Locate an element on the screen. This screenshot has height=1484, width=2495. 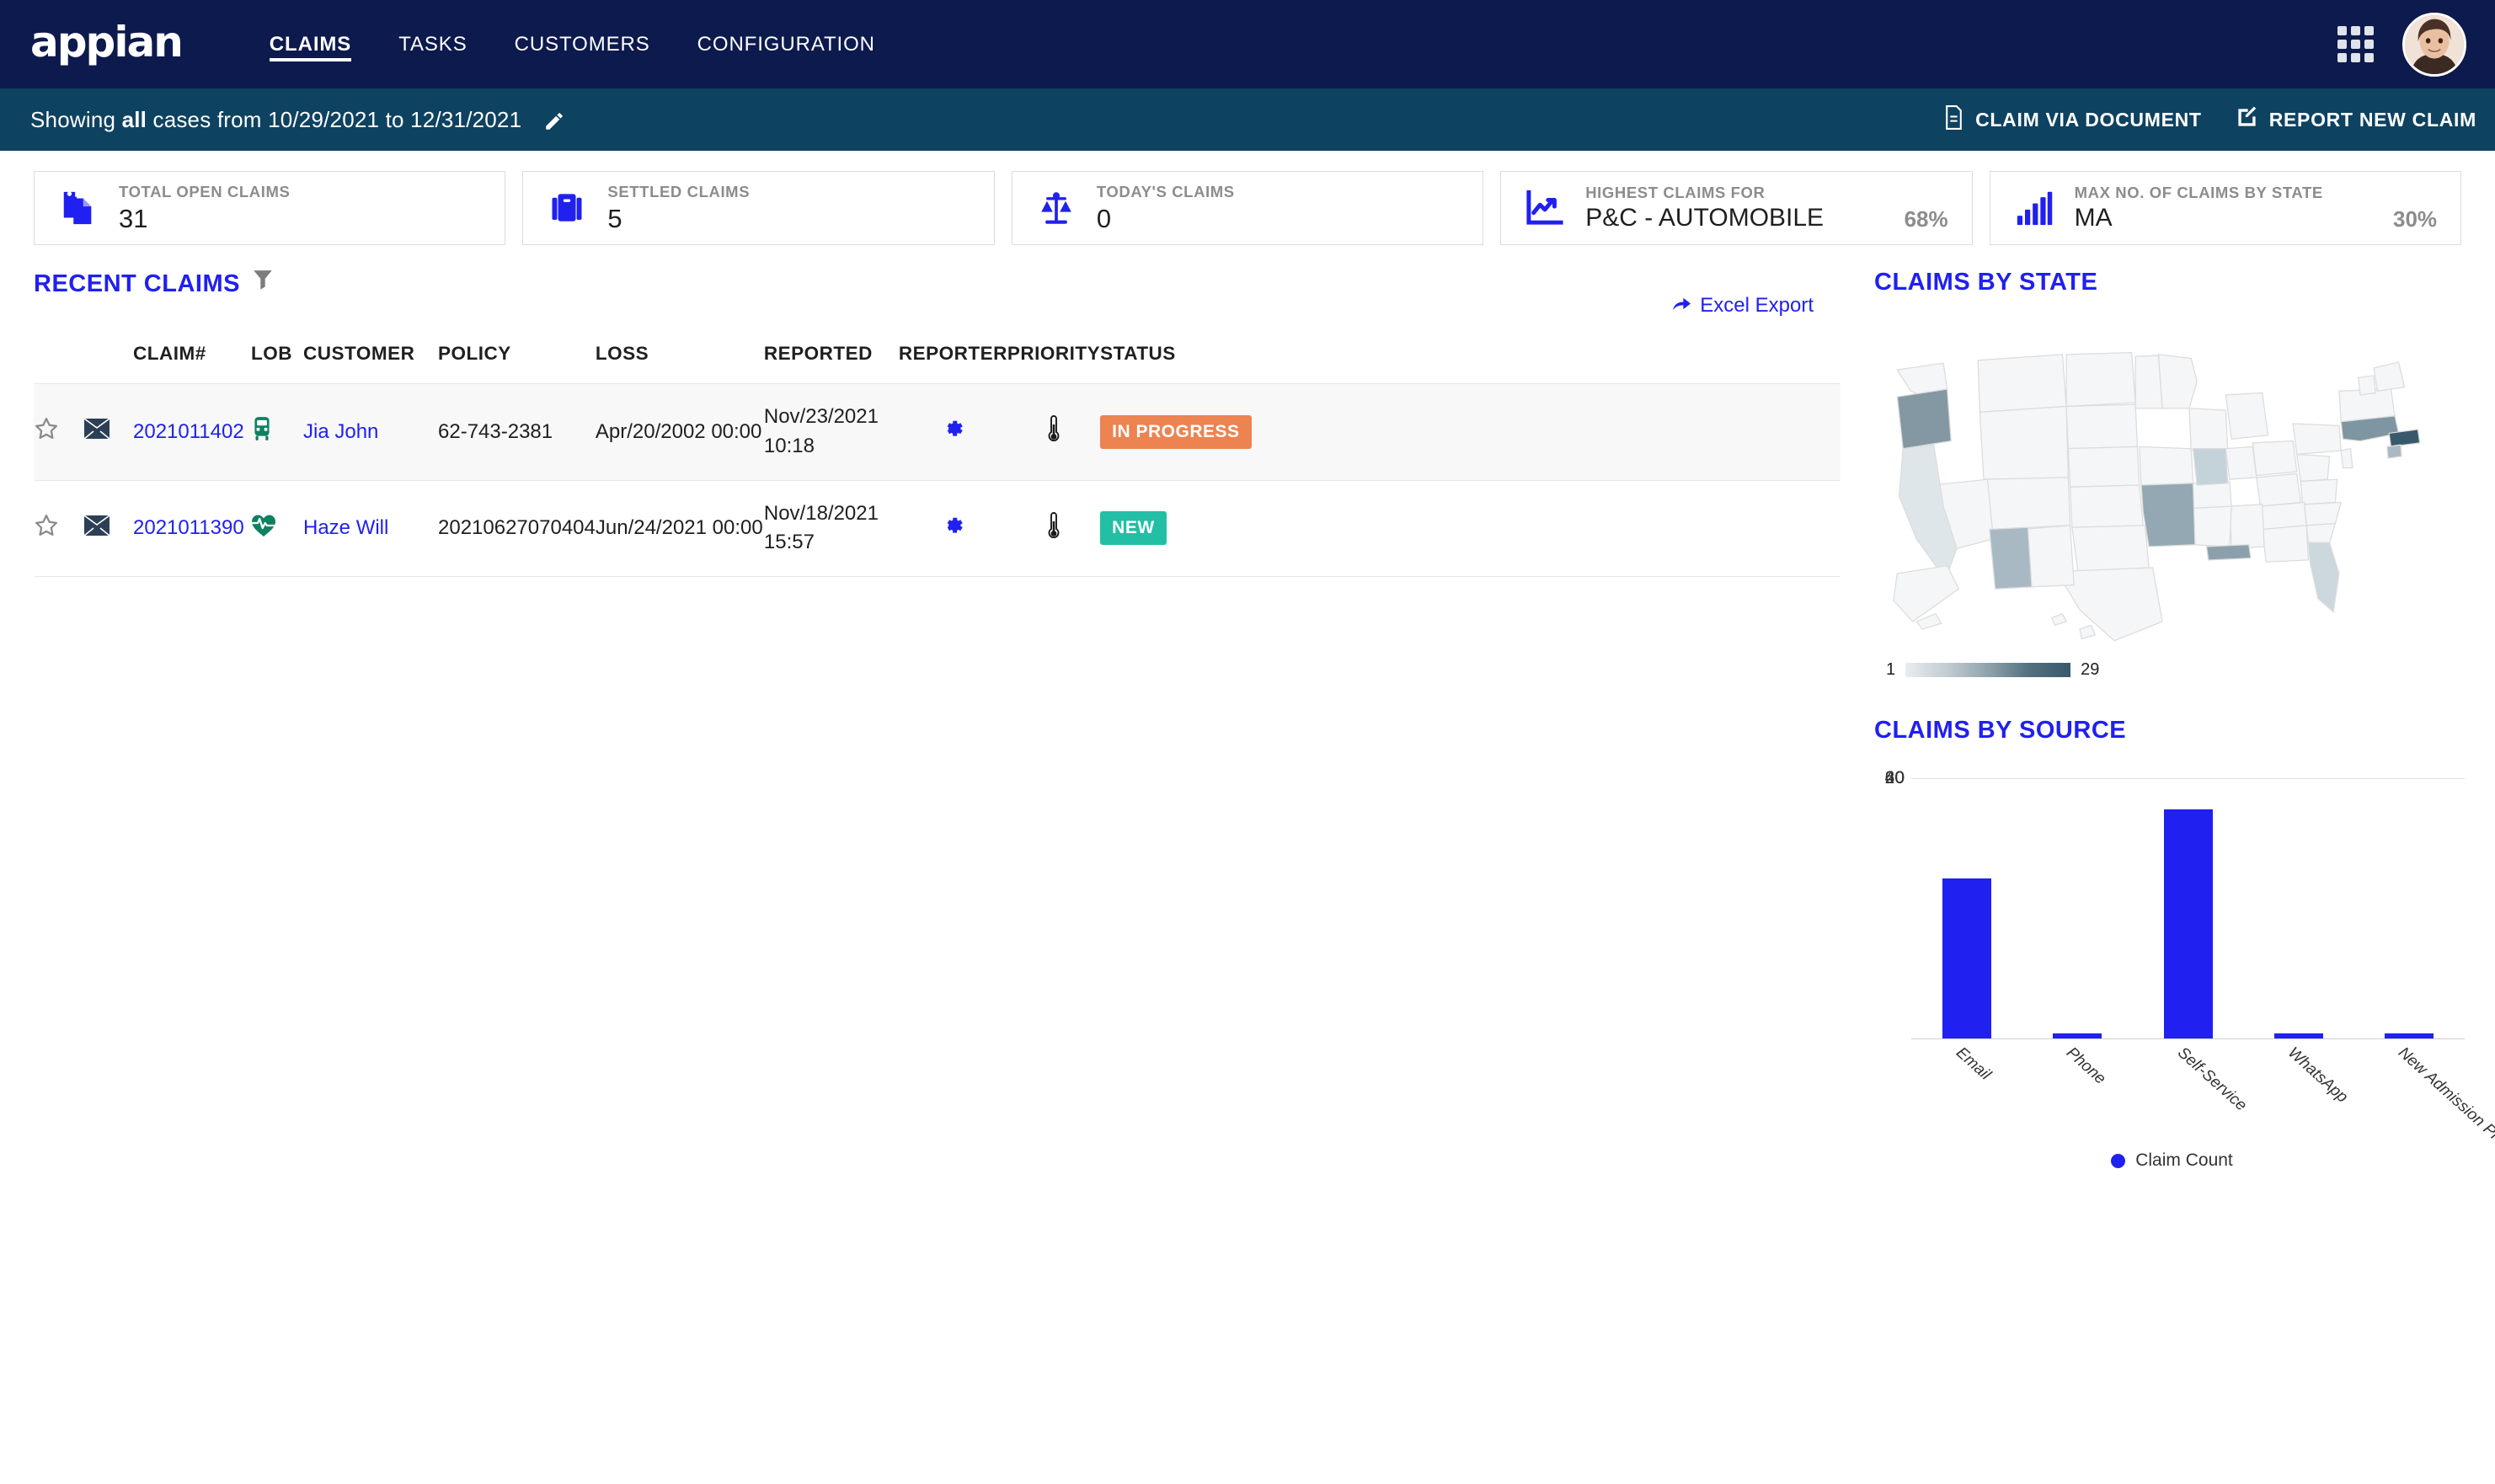
state-AR is located at coordinates (2212, 526).